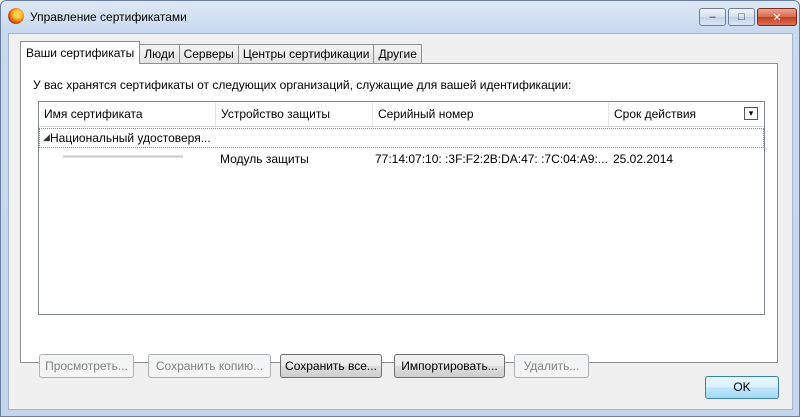 The width and height of the screenshot is (800, 417). I want to click on maximize-button: □, so click(741, 17).